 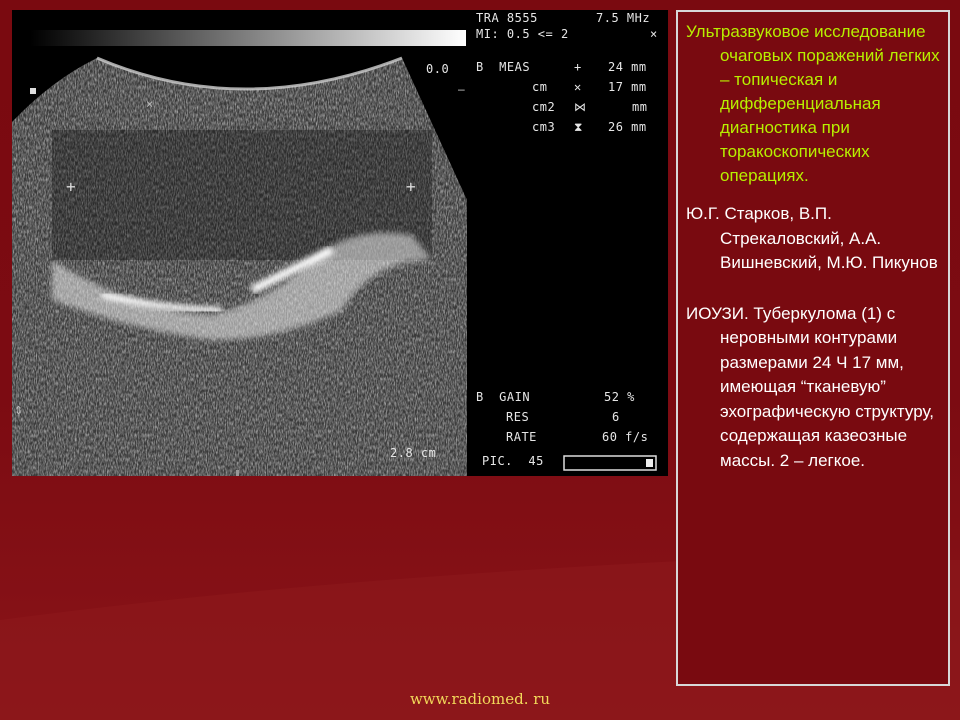 I want to click on probe-label: TRA 8555, so click(x=507, y=18).